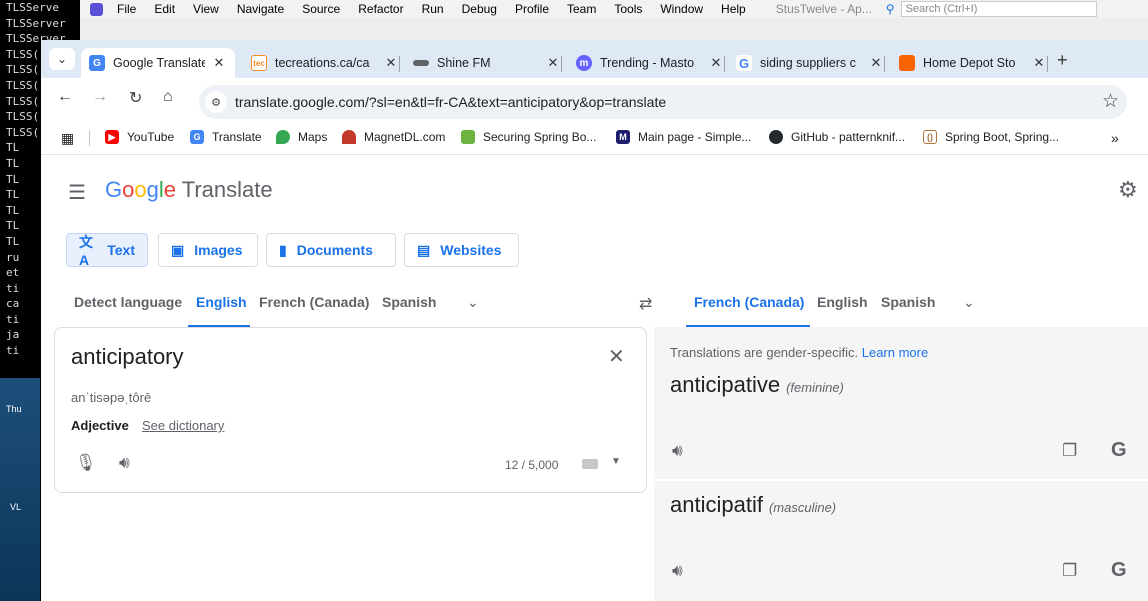 The image size is (1148, 601). I want to click on bookmark-translate: G Translate, so click(226, 137).